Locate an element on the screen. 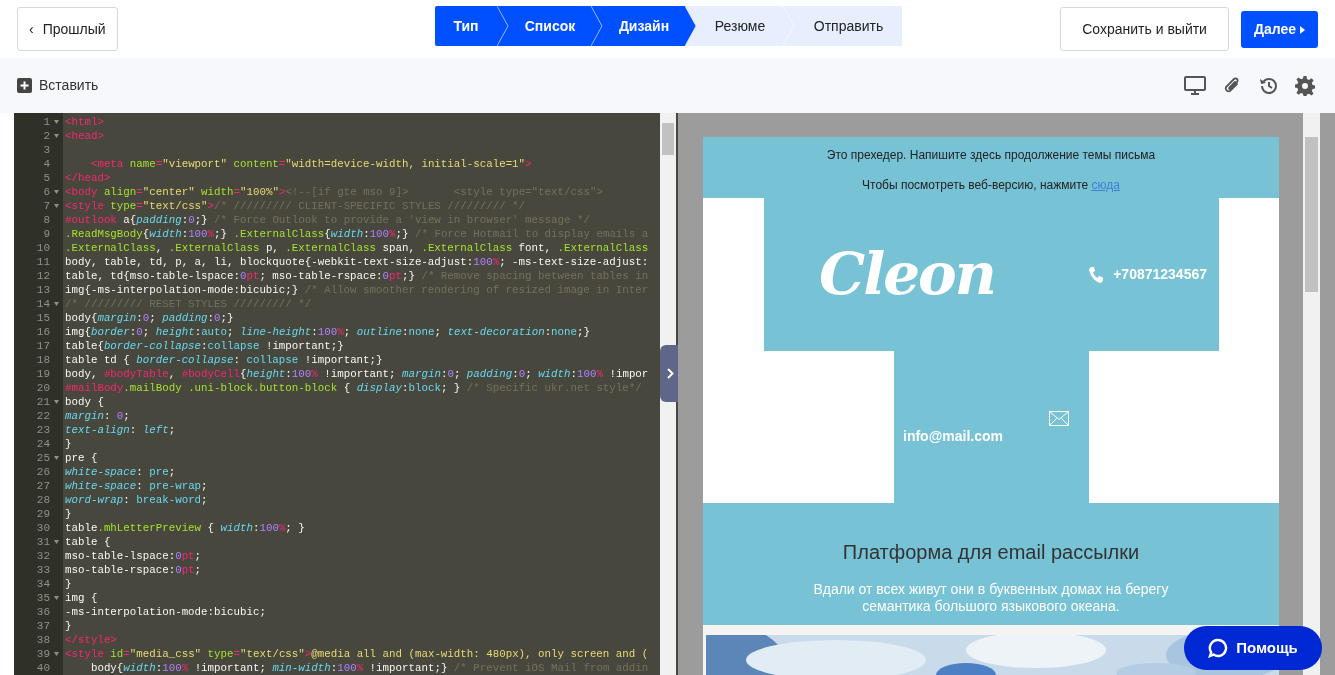 Image resolution: width=1335 pixels, height=675 pixels. line-number: 29 is located at coordinates (43, 514).